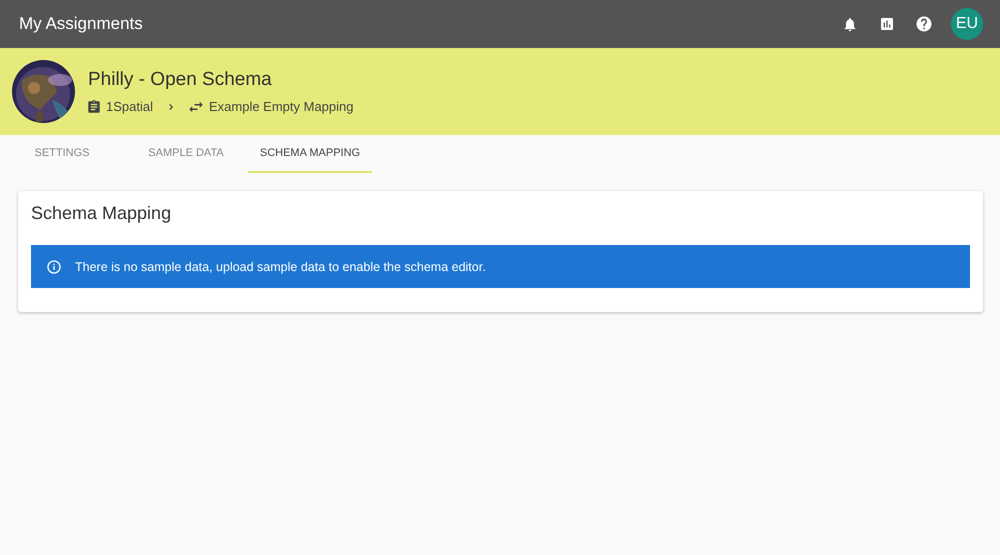 The height and width of the screenshot is (555, 1000). Describe the element at coordinates (967, 24) in the screenshot. I see `user-avatar: EU` at that location.